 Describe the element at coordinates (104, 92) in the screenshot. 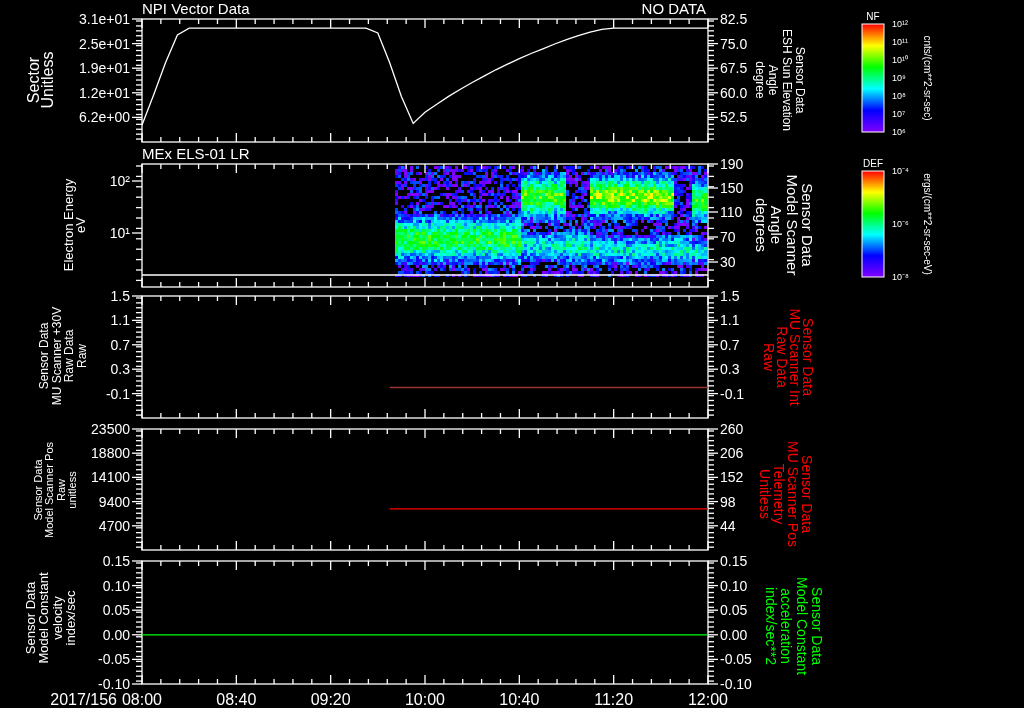

I see `tick-label: 1.2e+01` at that location.